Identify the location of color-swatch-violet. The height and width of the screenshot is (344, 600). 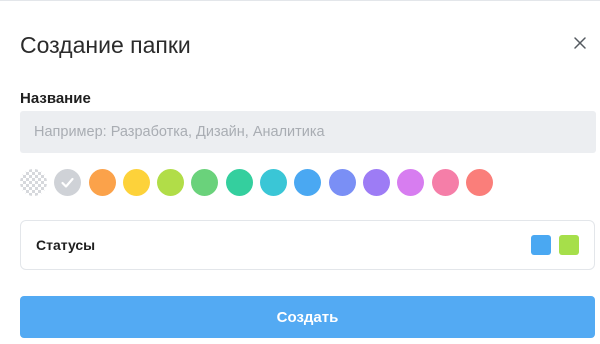
(411, 182).